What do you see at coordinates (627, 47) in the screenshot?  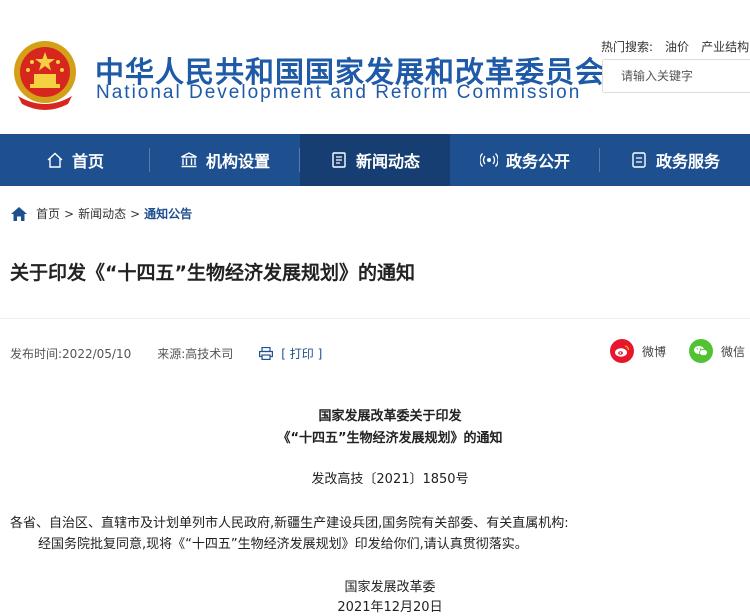 I see `hot-search-label: 热门搜索:` at bounding box center [627, 47].